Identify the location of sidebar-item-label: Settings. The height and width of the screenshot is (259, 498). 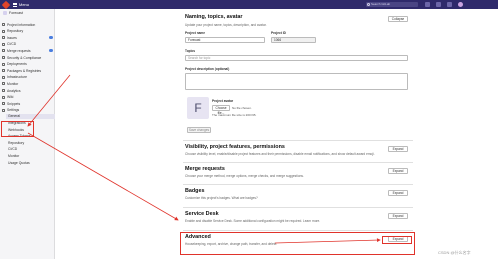
(13, 110).